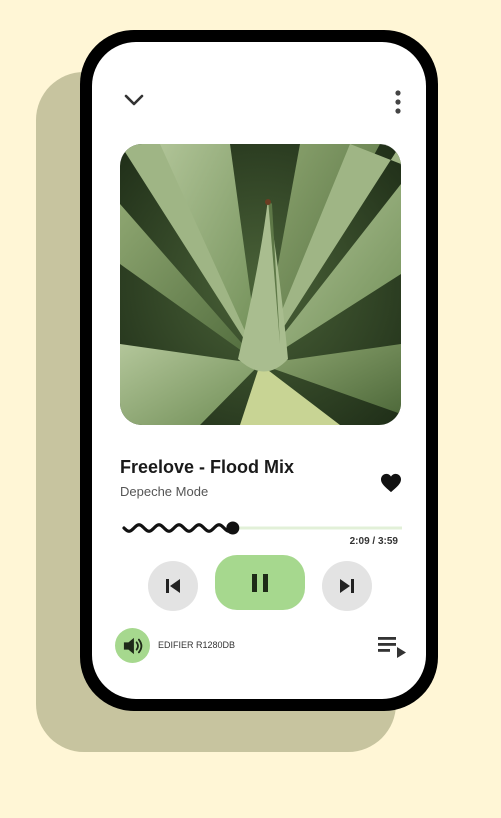 The image size is (501, 818). I want to click on heart-icon, so click(391, 483).